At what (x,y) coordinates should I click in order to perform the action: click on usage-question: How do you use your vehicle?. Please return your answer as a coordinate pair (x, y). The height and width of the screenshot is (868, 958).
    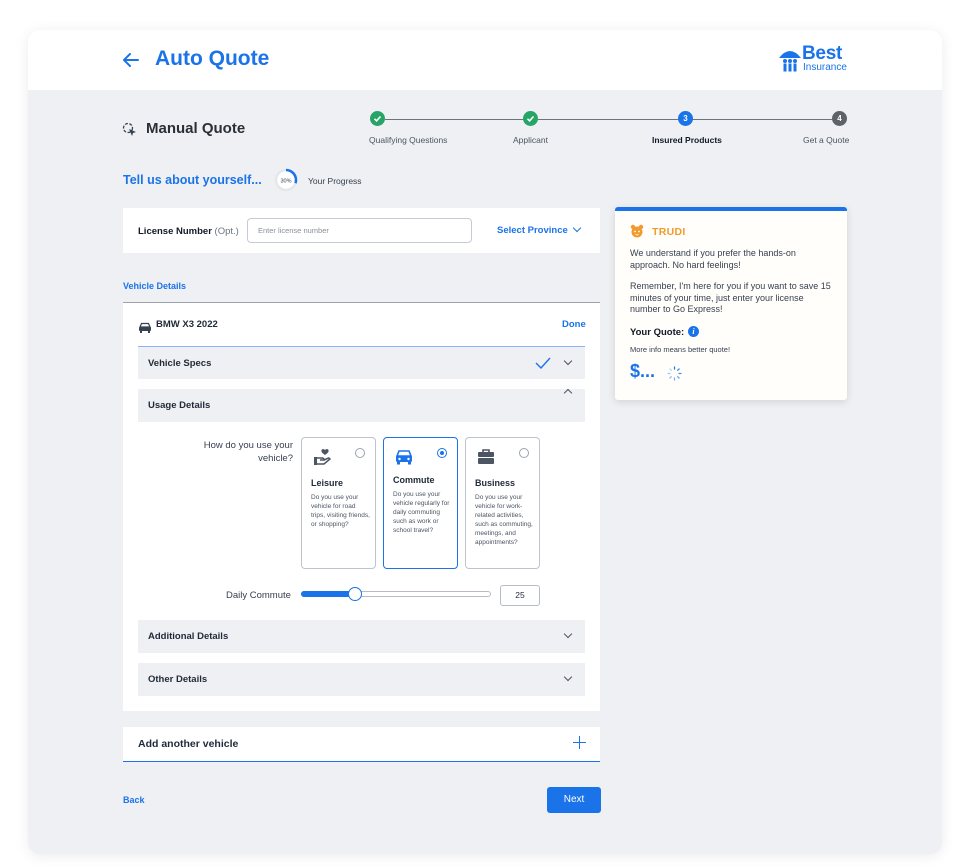
    Looking at the image, I should click on (248, 452).